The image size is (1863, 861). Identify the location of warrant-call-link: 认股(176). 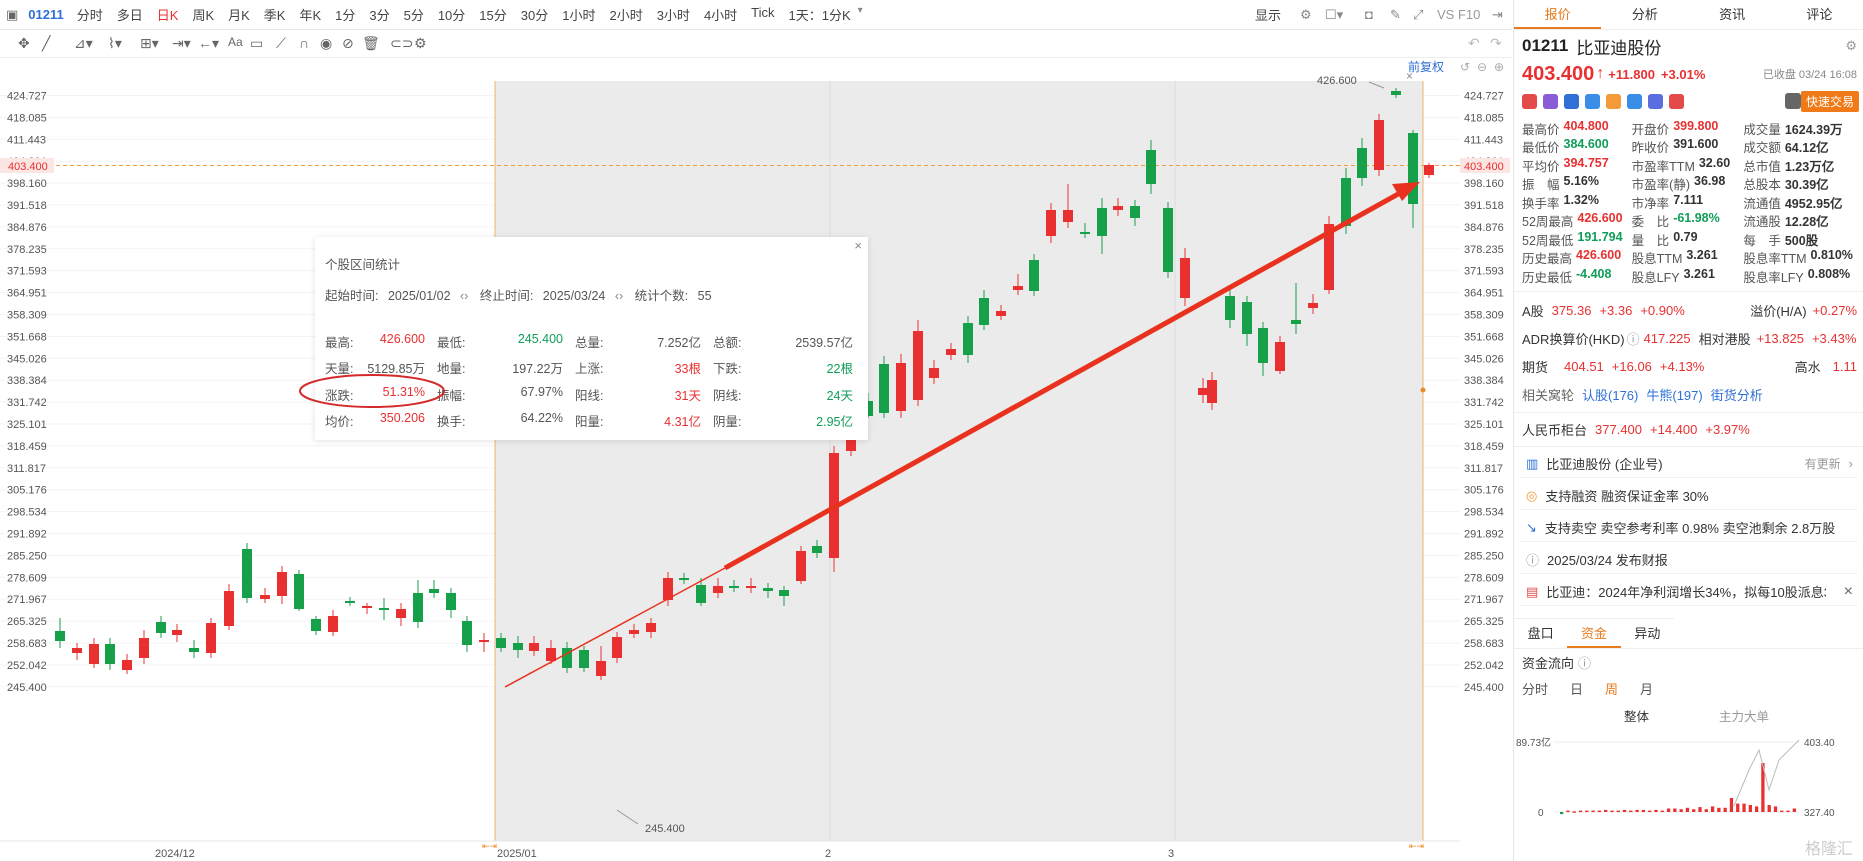
(1610, 394).